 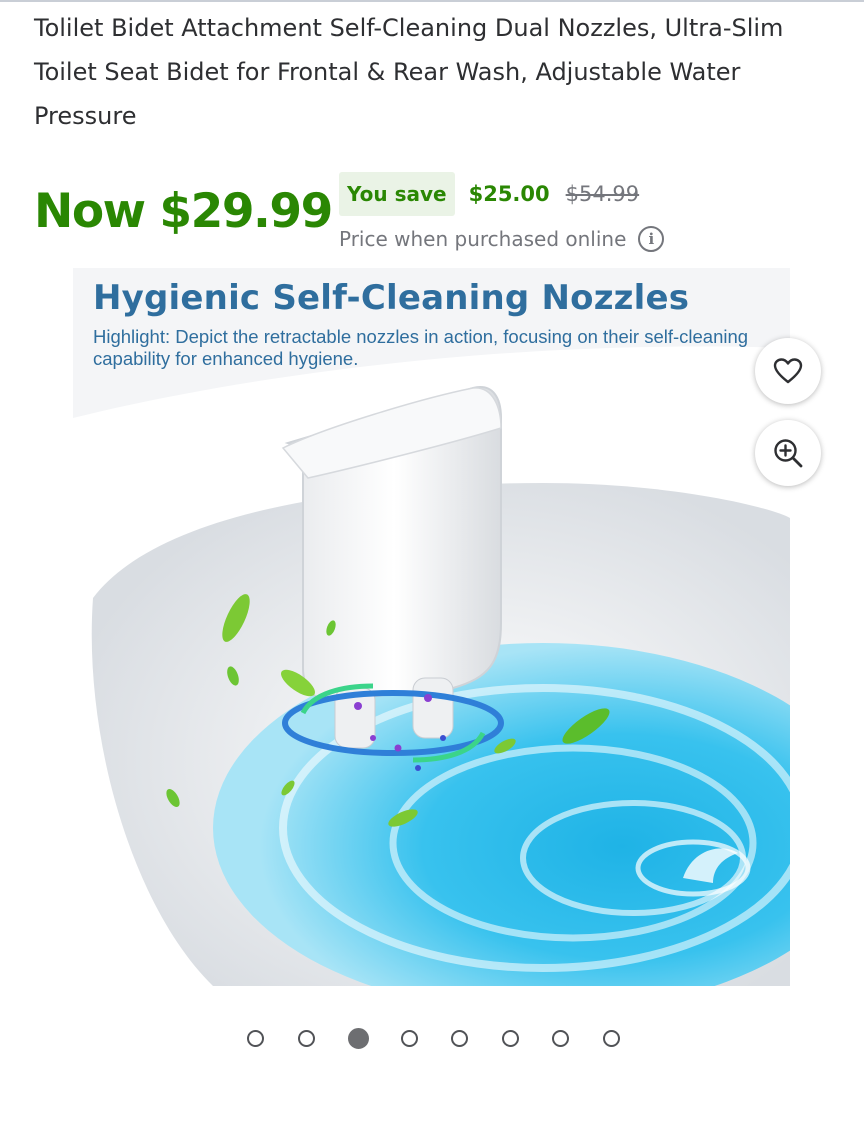 I want to click on price-note-text: Price when purchased online, so click(x=483, y=239).